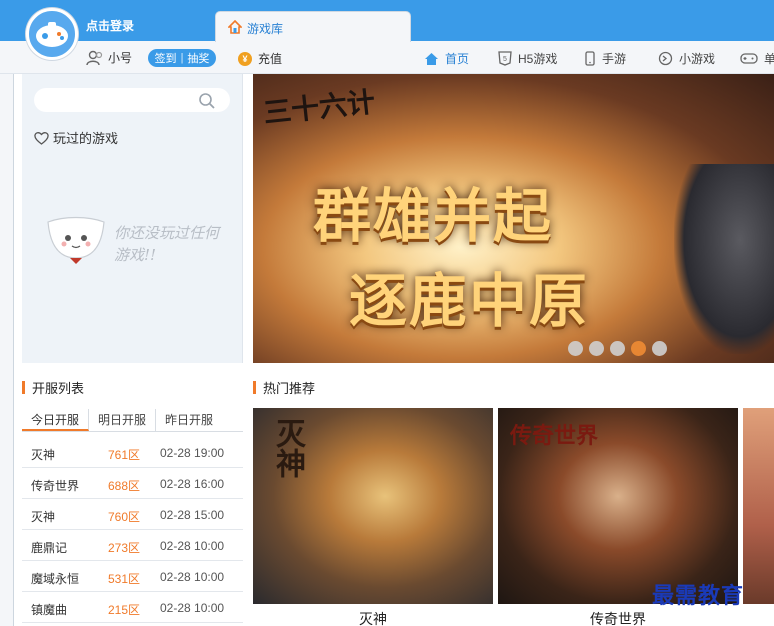 The width and height of the screenshot is (774, 626). What do you see at coordinates (554, 436) in the screenshot?
I see `game-card-art-title: 传奇世界` at bounding box center [554, 436].